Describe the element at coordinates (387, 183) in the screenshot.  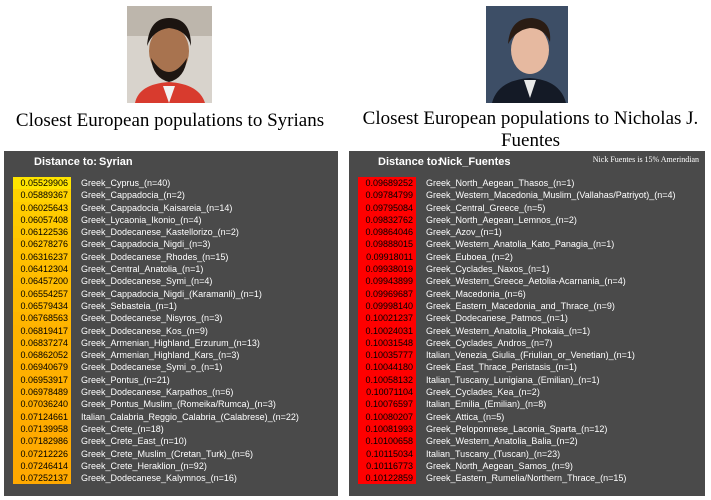
I see `distance-value-cell: 0.09689252` at that location.